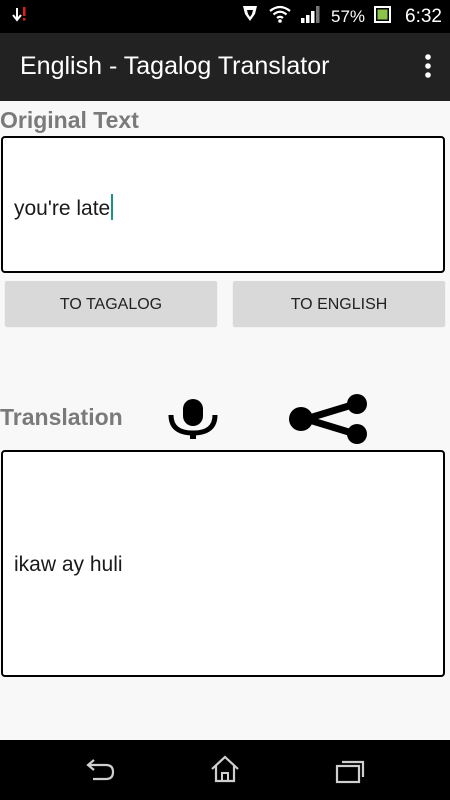 The height and width of the screenshot is (800, 450). Describe the element at coordinates (428, 67) in the screenshot. I see `overflow-menu-icon` at that location.